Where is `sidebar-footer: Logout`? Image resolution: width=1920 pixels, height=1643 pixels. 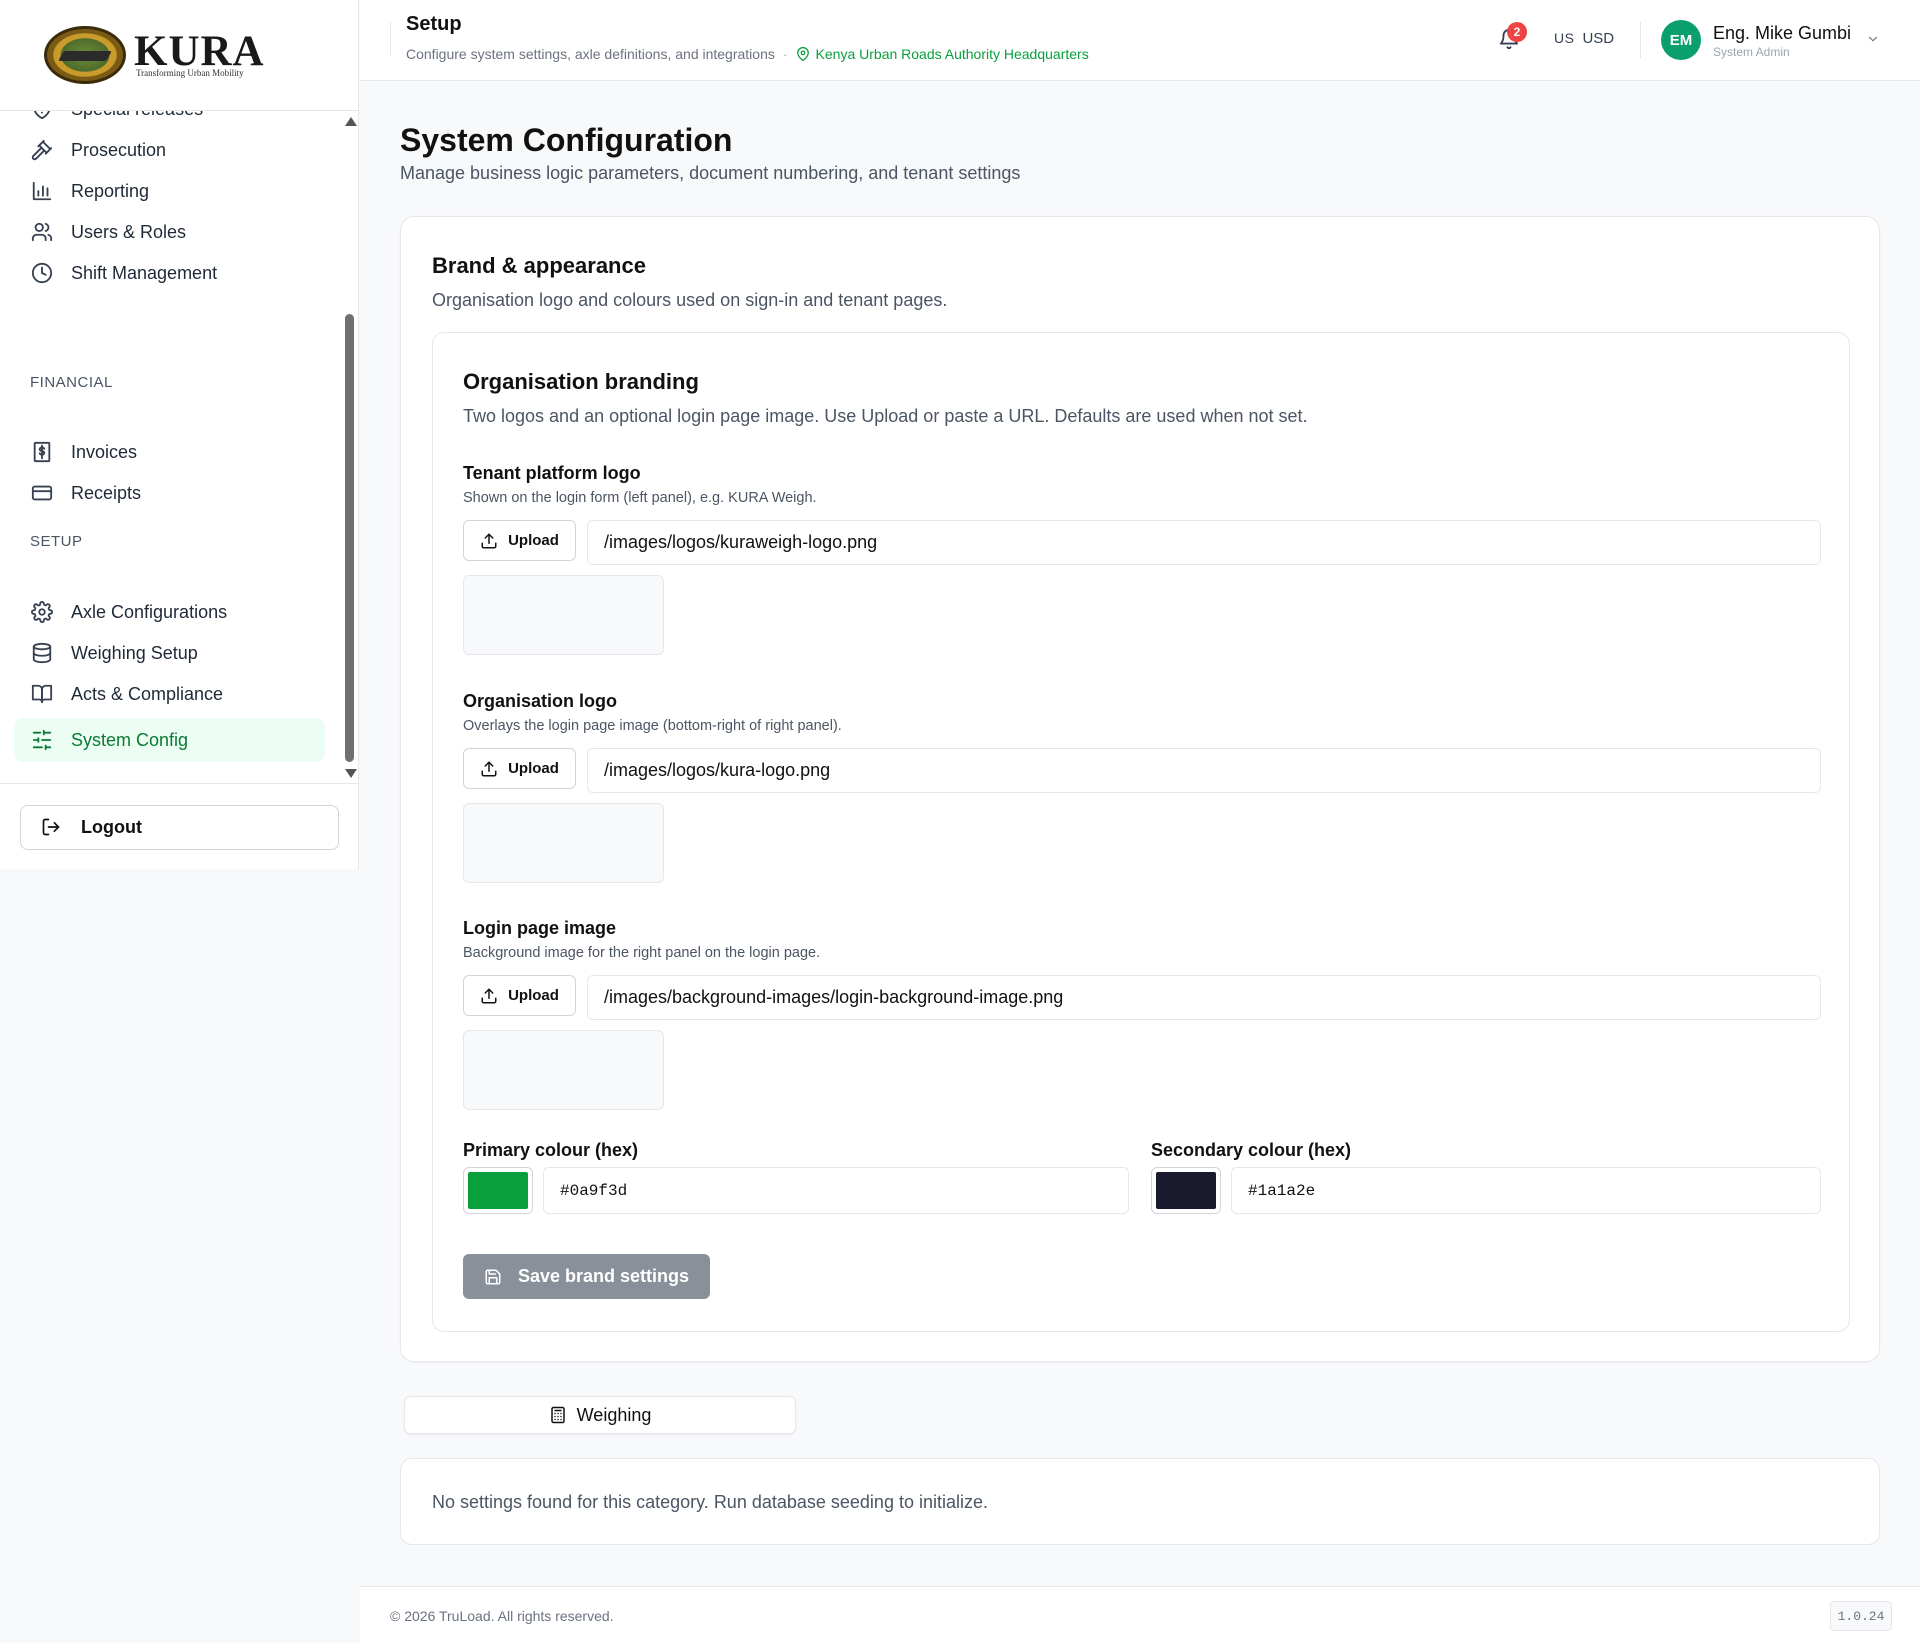 sidebar-footer: Logout is located at coordinates (179, 826).